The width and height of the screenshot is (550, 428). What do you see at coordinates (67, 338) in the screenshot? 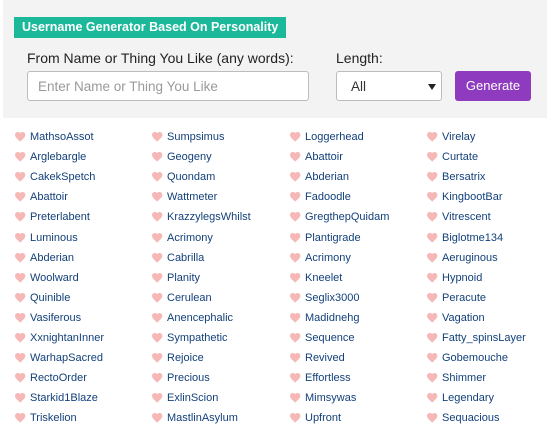
I see `username-link: XxnightanInner` at bounding box center [67, 338].